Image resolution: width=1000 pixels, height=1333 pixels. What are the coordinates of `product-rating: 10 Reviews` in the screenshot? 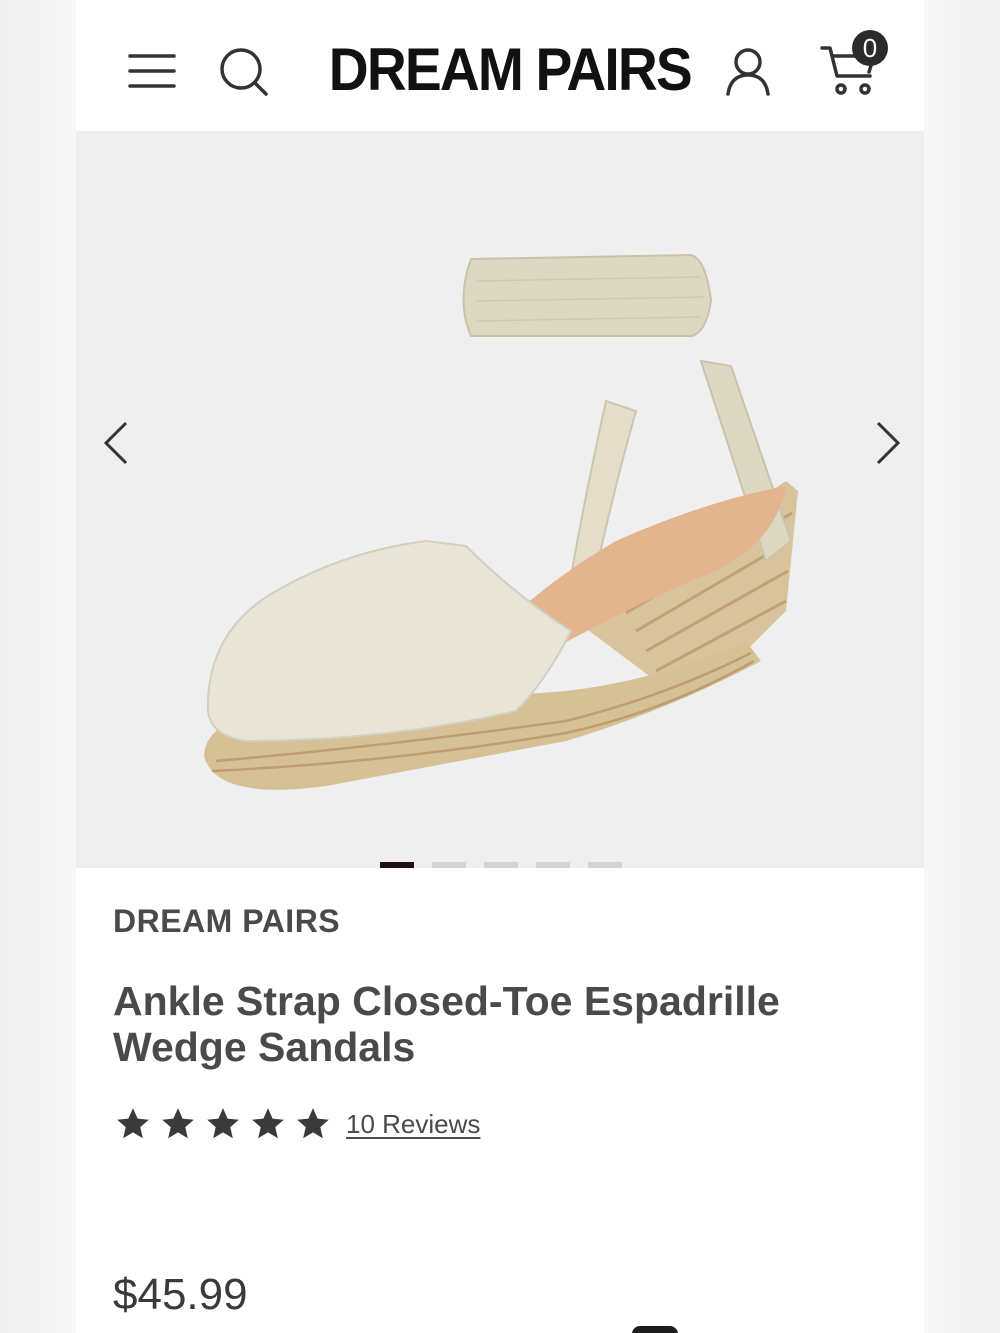 It's located at (296, 1124).